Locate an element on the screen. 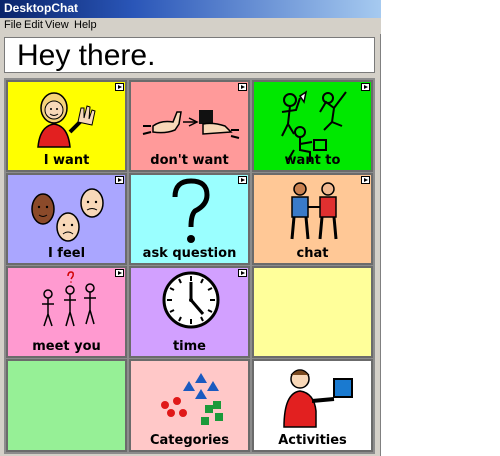 The height and width of the screenshot is (456, 500). cell-label: chat is located at coordinates (312, 253).